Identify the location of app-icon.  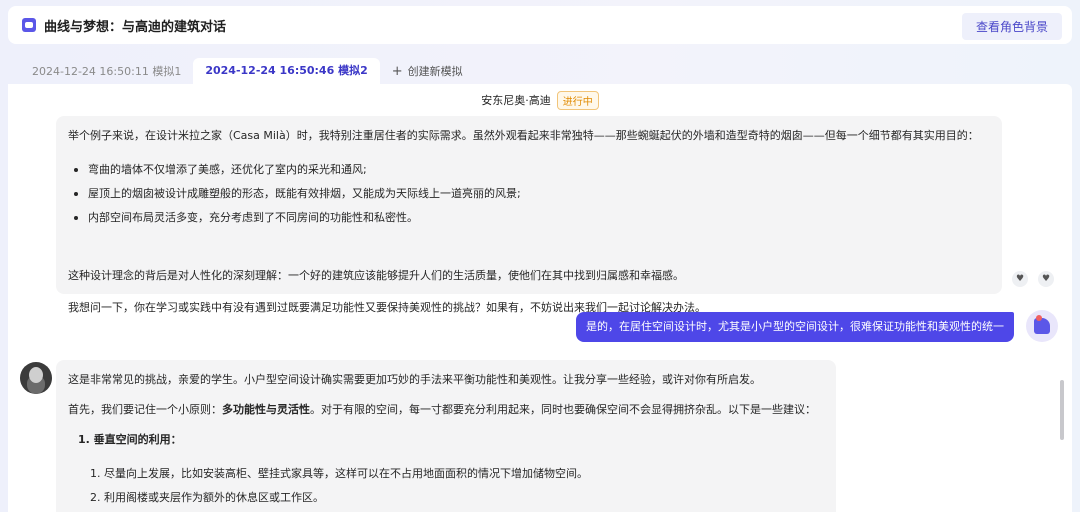
(29, 25).